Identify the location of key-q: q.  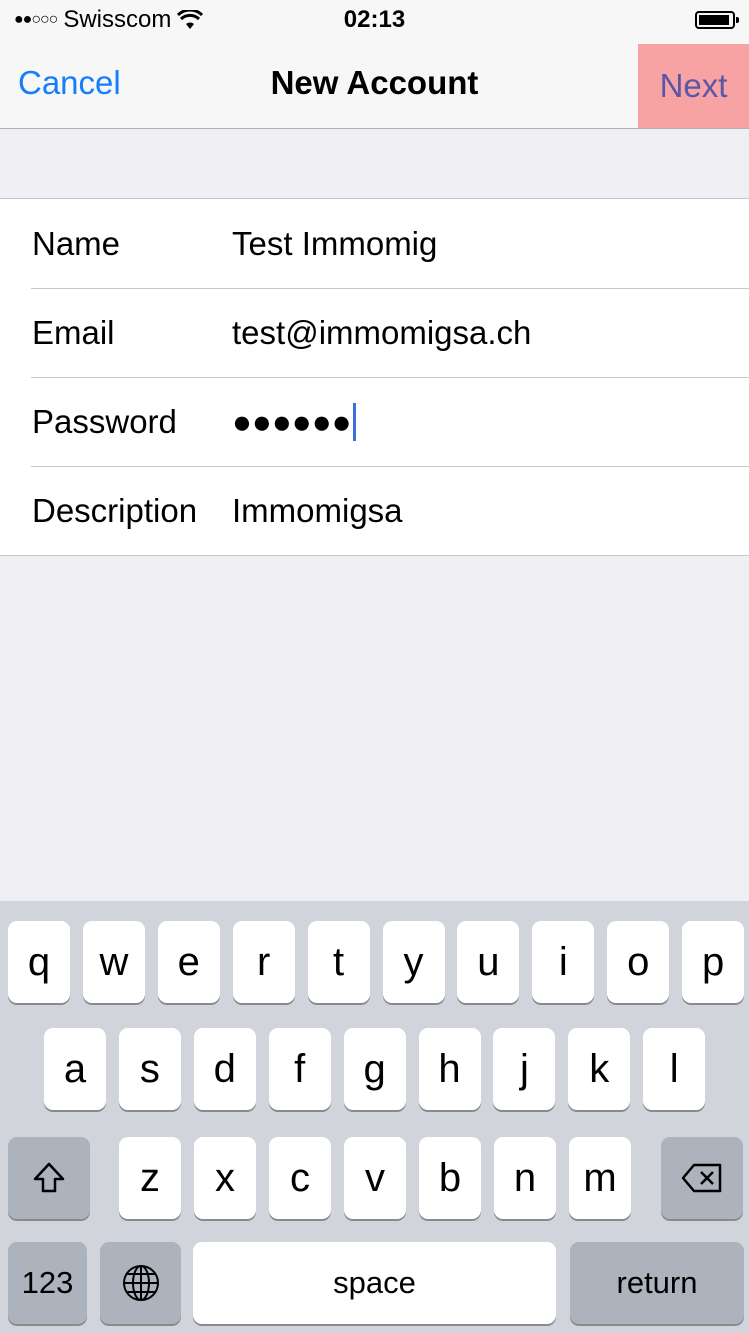
(39, 962).